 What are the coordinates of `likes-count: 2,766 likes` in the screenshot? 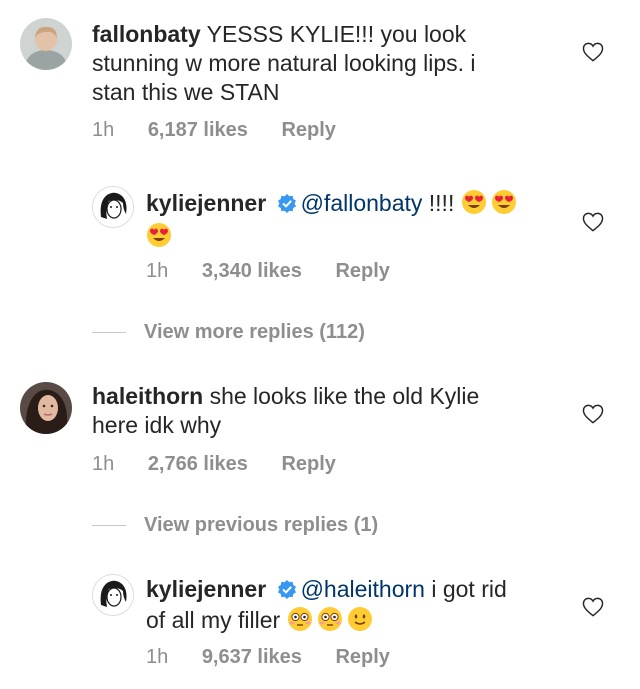 It's located at (198, 464).